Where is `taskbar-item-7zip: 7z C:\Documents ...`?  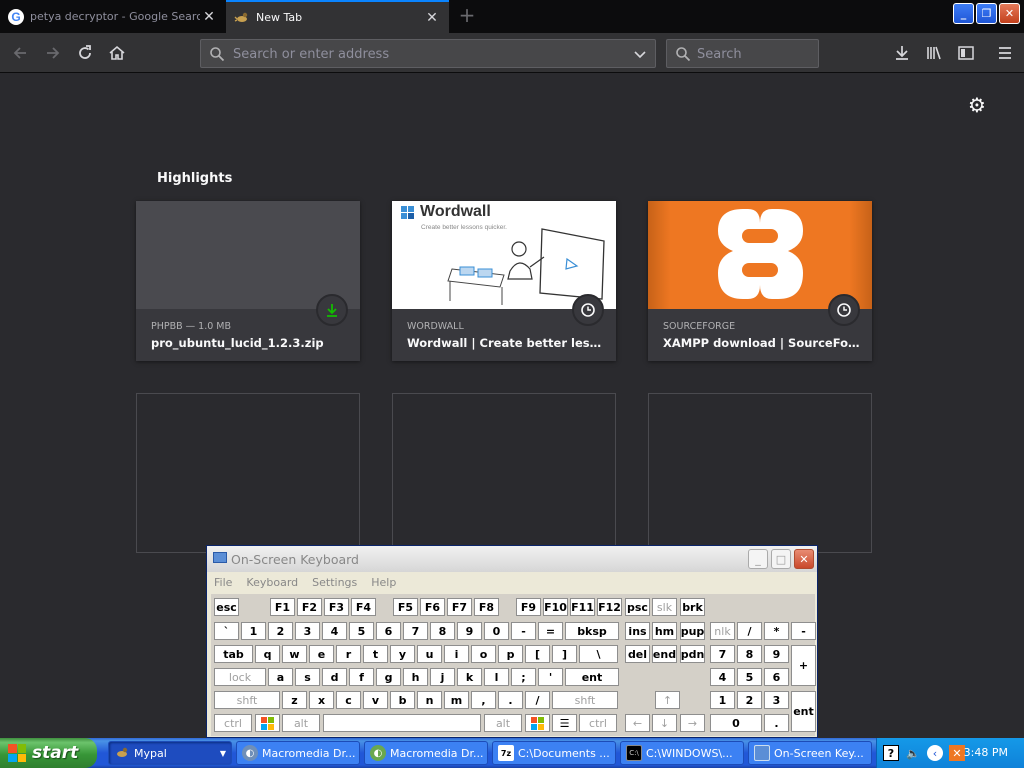 taskbar-item-7zip: 7z C:\Documents ... is located at coordinates (554, 753).